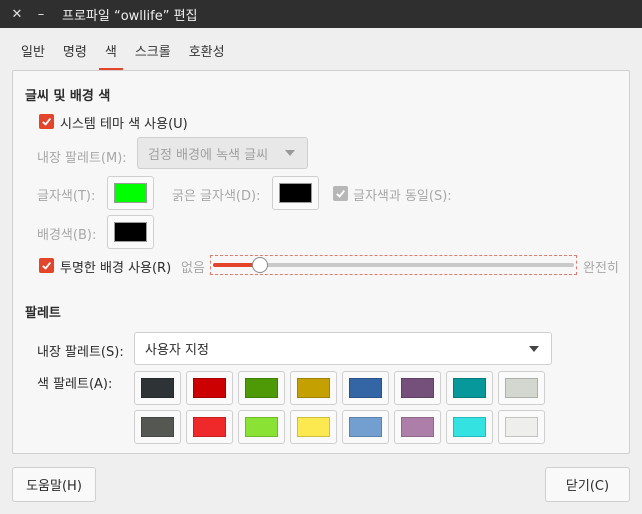  I want to click on transparency-min-label: 없음, so click(193, 268).